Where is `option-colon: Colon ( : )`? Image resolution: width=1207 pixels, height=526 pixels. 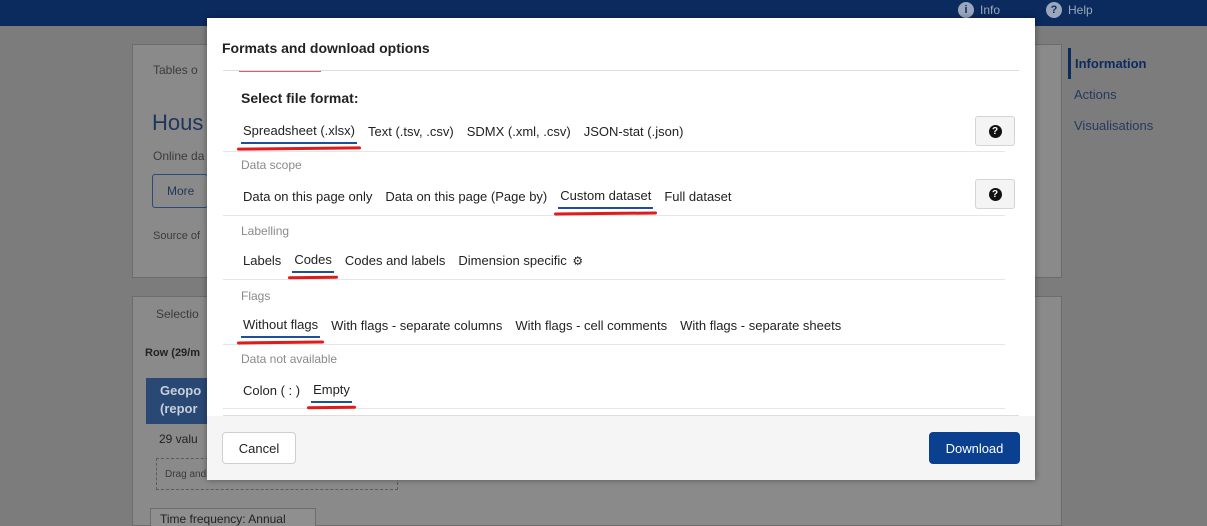 option-colon: Colon ( : ) is located at coordinates (271, 391).